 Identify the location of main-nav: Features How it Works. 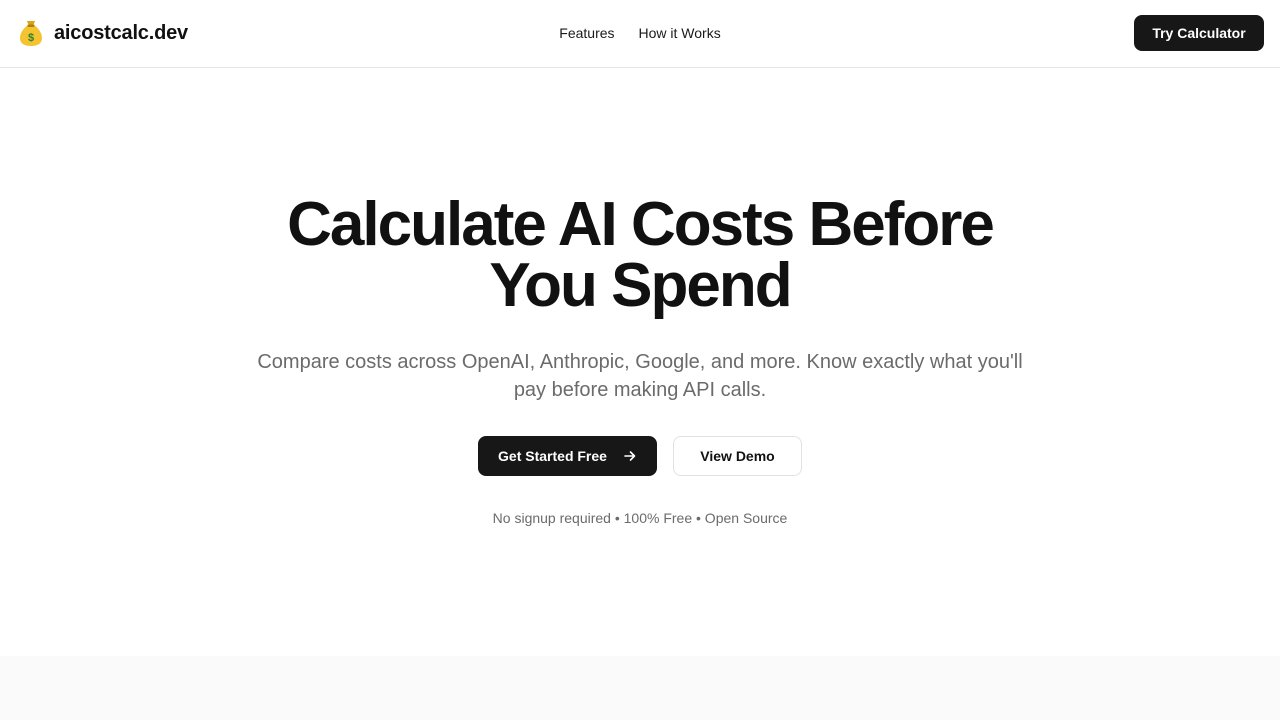
(640, 33).